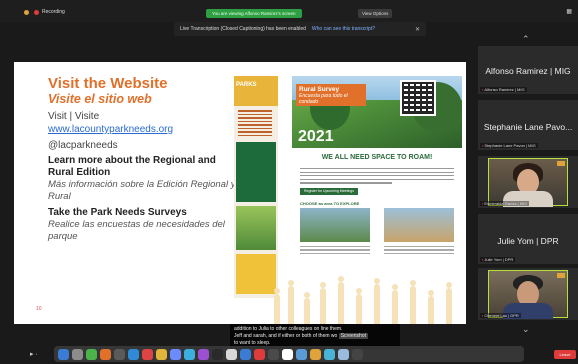  What do you see at coordinates (417, 29) in the screenshot?
I see `close-icon: ✕` at bounding box center [417, 29].